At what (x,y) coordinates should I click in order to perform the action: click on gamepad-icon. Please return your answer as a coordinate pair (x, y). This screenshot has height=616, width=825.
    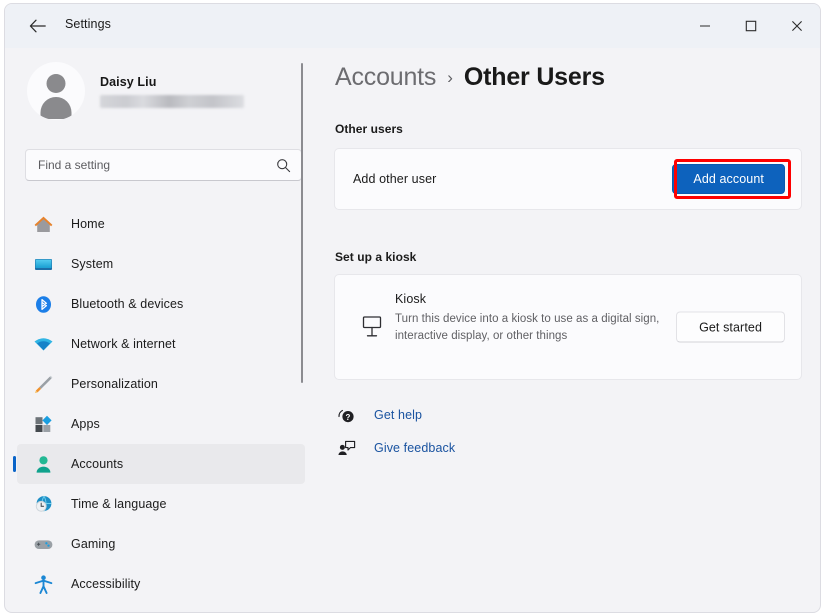
    Looking at the image, I should click on (43, 544).